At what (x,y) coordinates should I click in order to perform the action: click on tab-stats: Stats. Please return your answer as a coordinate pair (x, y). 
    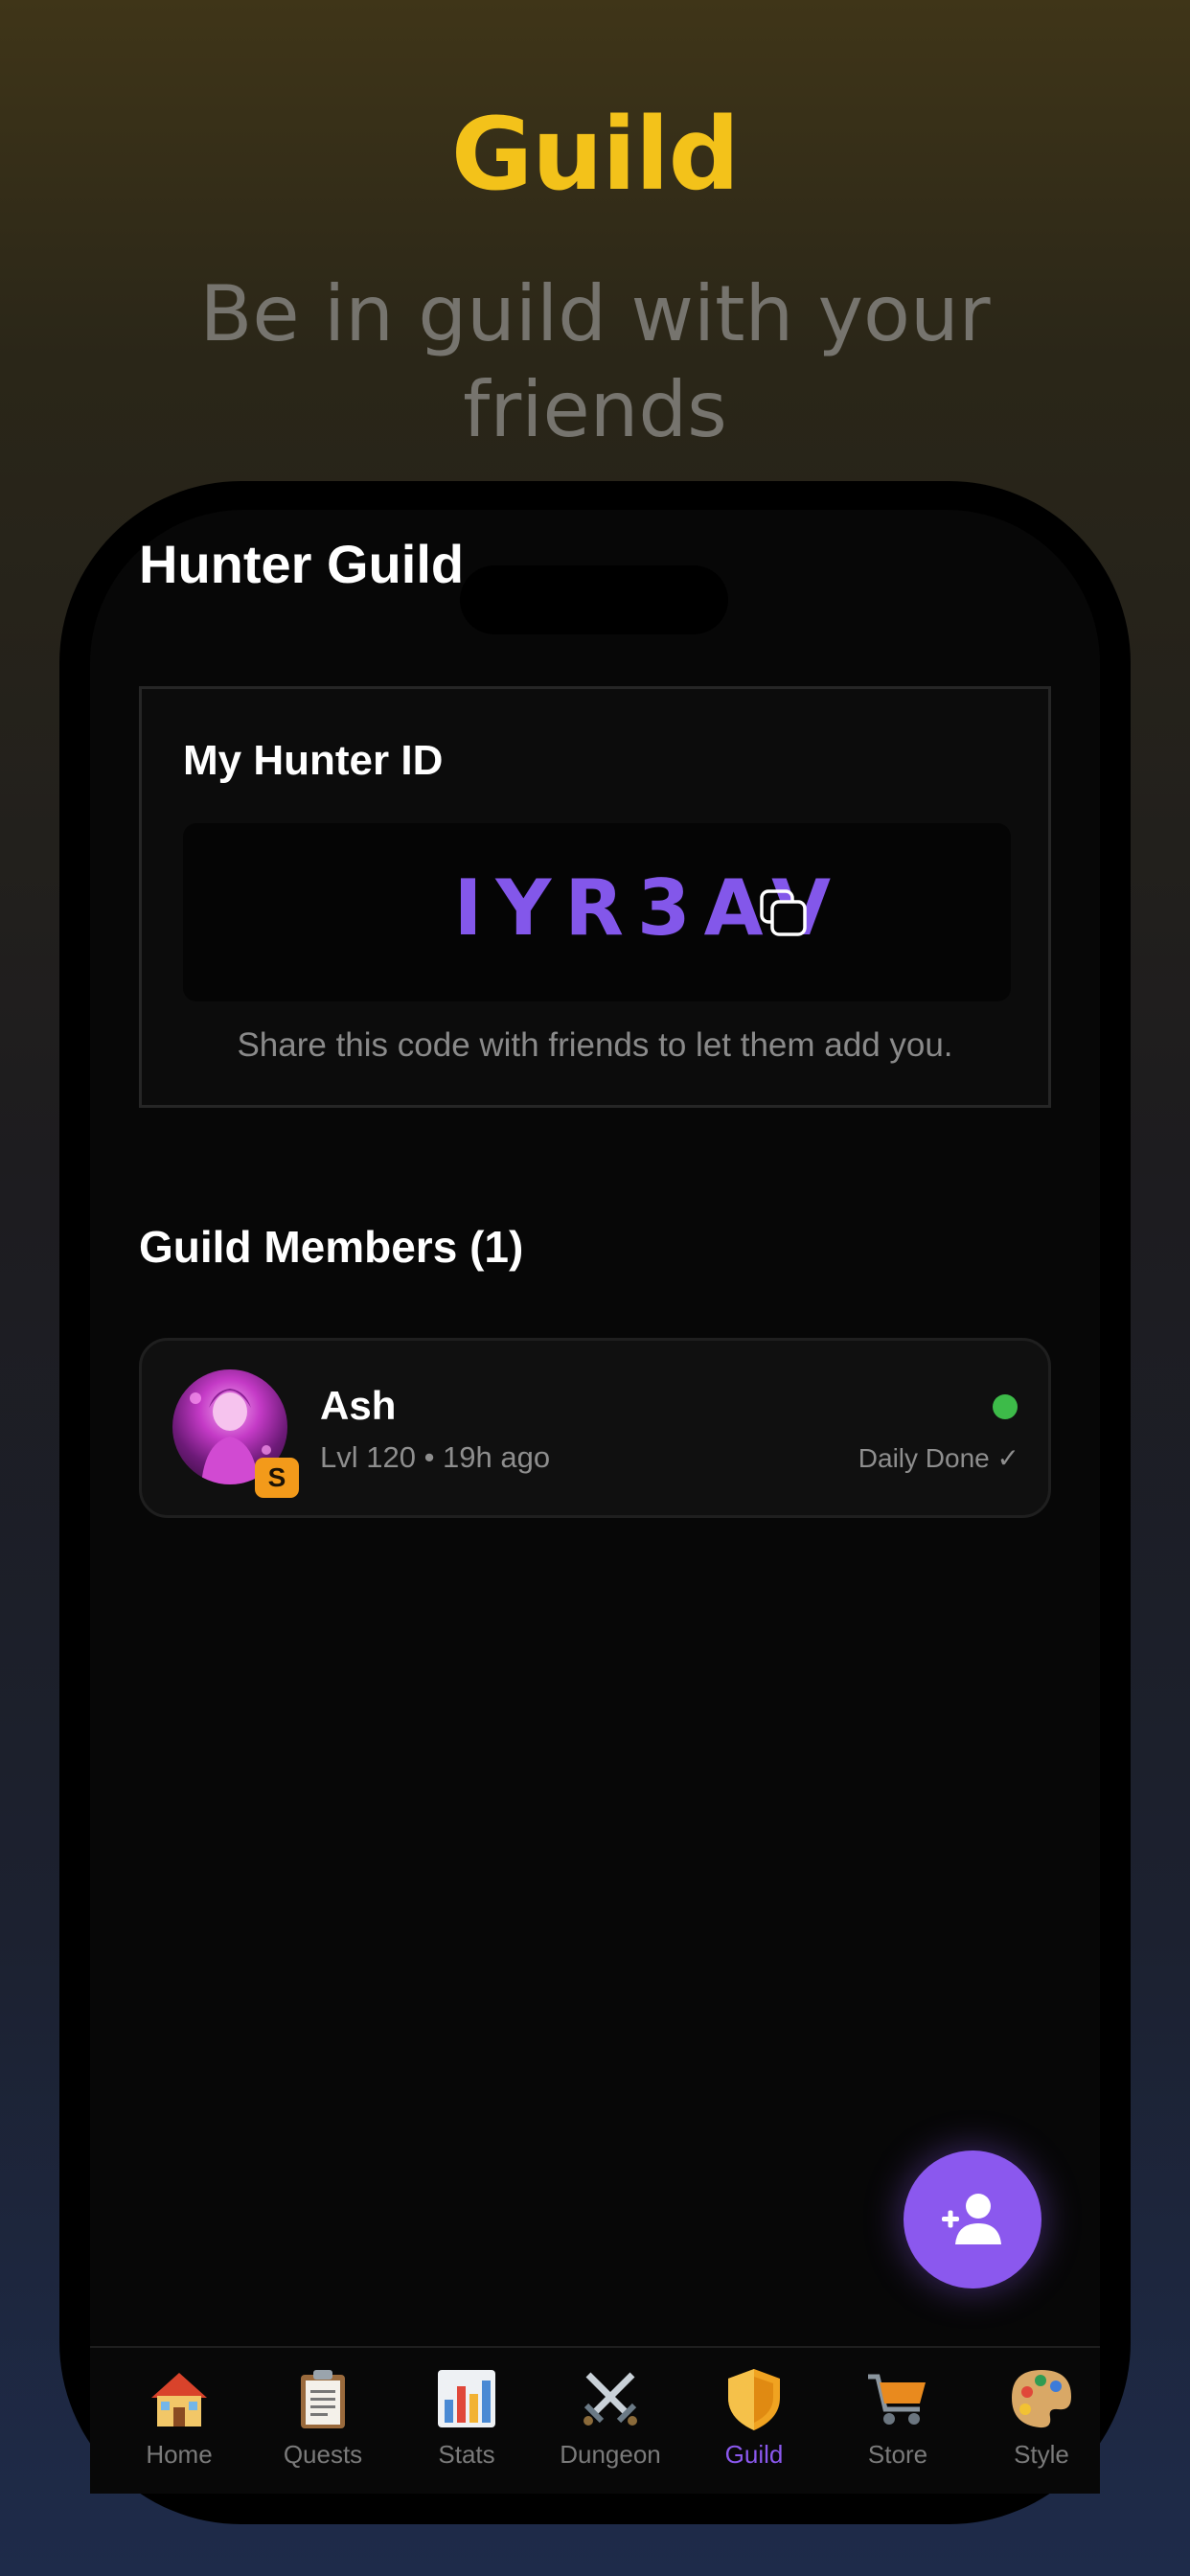
    Looking at the image, I should click on (467, 2422).